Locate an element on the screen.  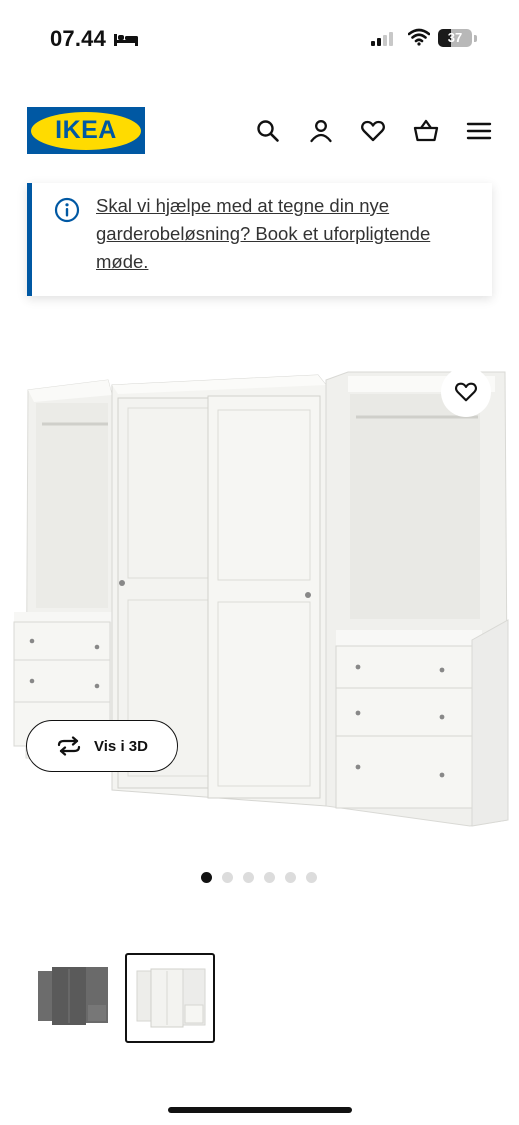
site-header: IKEA is located at coordinates (259, 130).